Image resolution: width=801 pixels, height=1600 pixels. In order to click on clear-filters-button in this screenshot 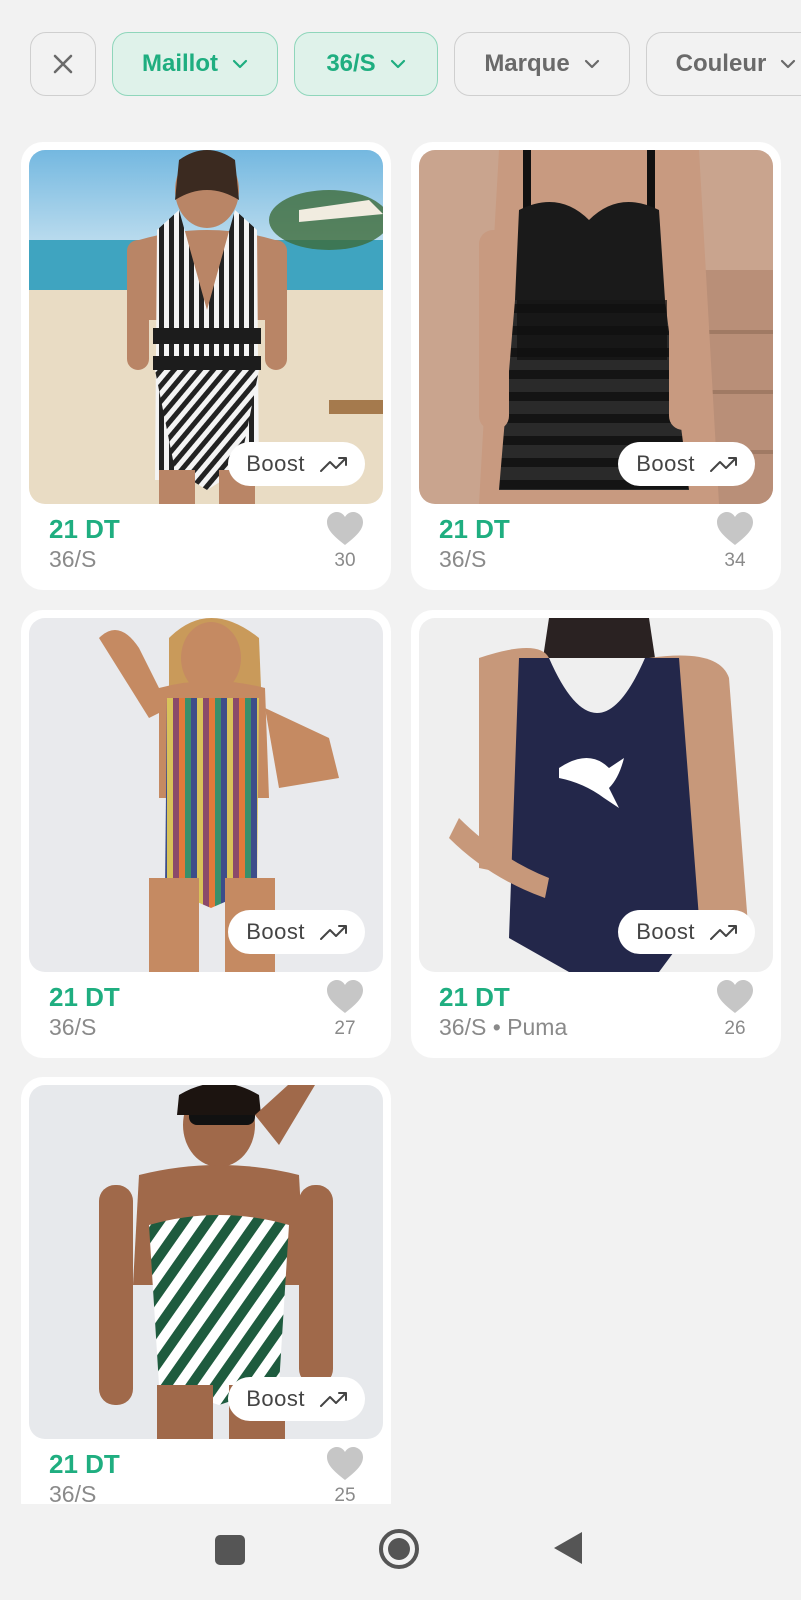, I will do `click(63, 64)`.